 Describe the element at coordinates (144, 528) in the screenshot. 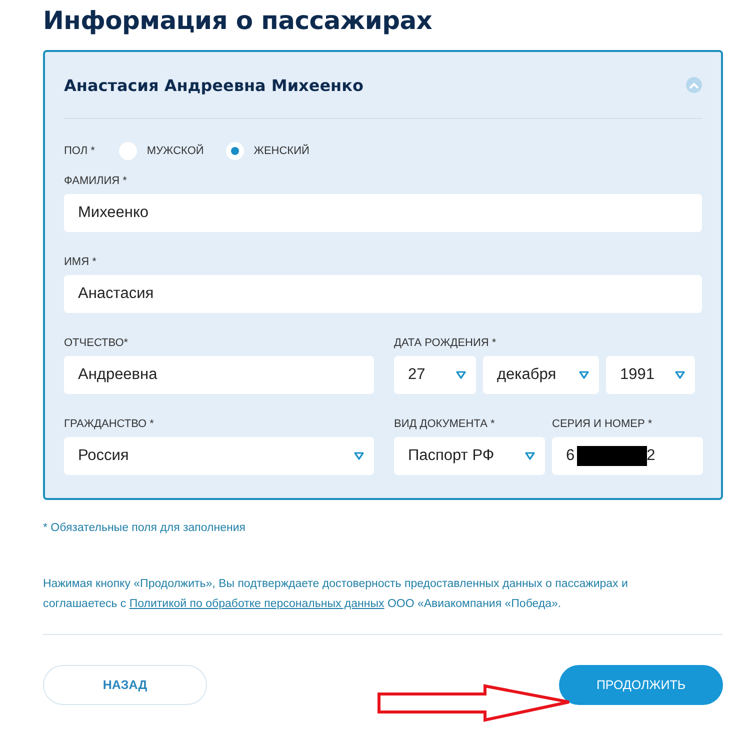

I see `required-note: * Обязательные поля для заполнения` at that location.